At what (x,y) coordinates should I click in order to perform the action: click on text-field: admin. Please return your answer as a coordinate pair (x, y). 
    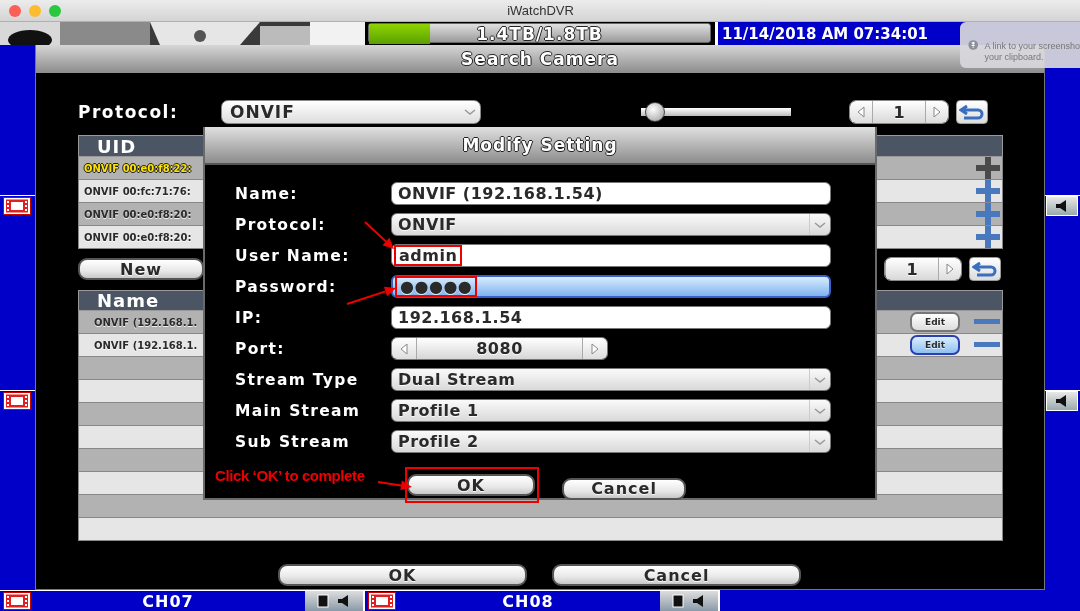
    Looking at the image, I should click on (611, 255).